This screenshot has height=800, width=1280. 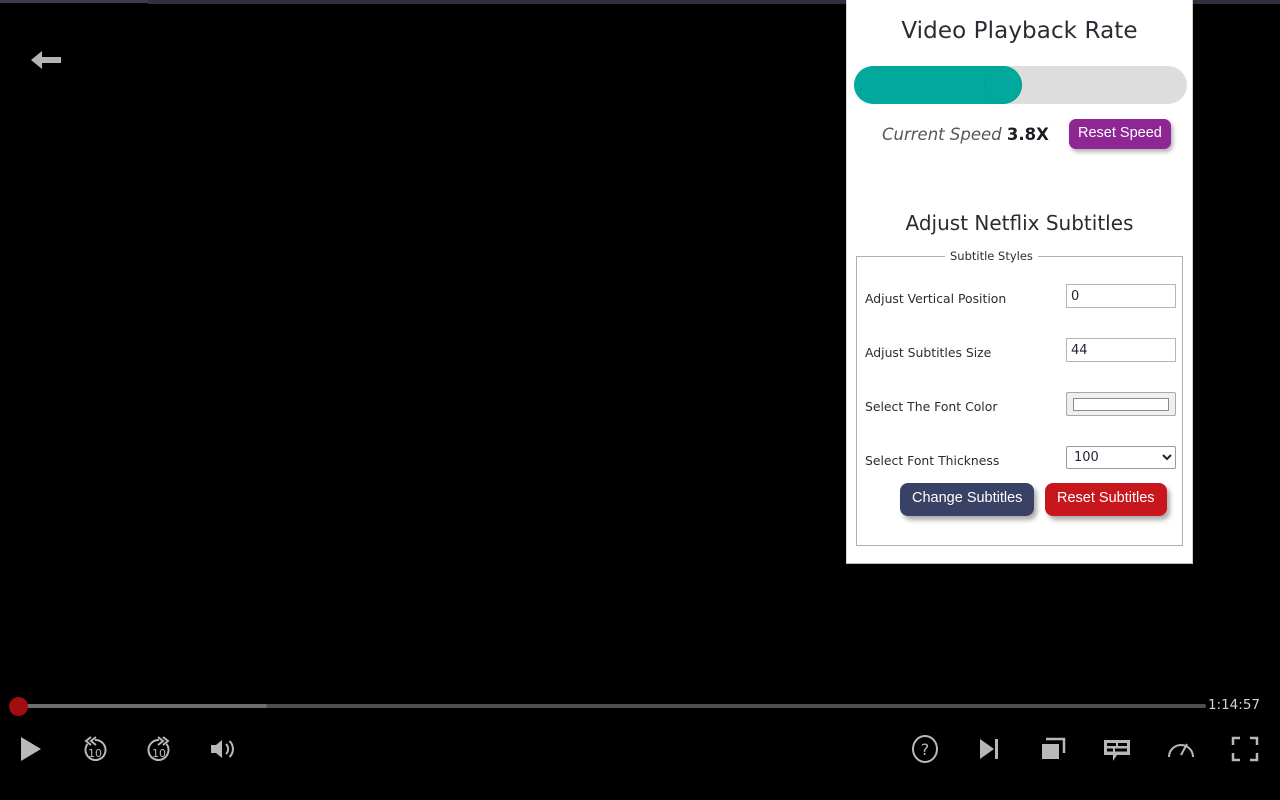 I want to click on back-button, so click(x=46, y=60).